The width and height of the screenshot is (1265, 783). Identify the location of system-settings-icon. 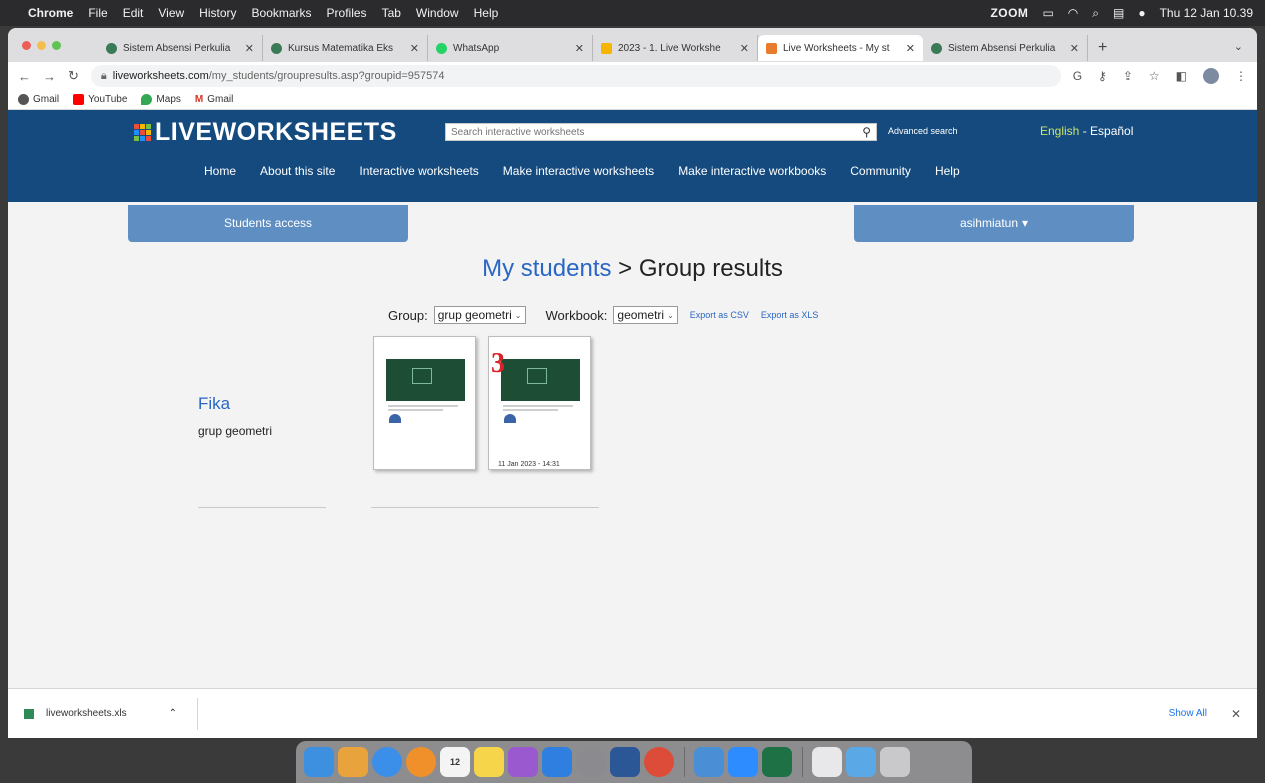
(591, 762).